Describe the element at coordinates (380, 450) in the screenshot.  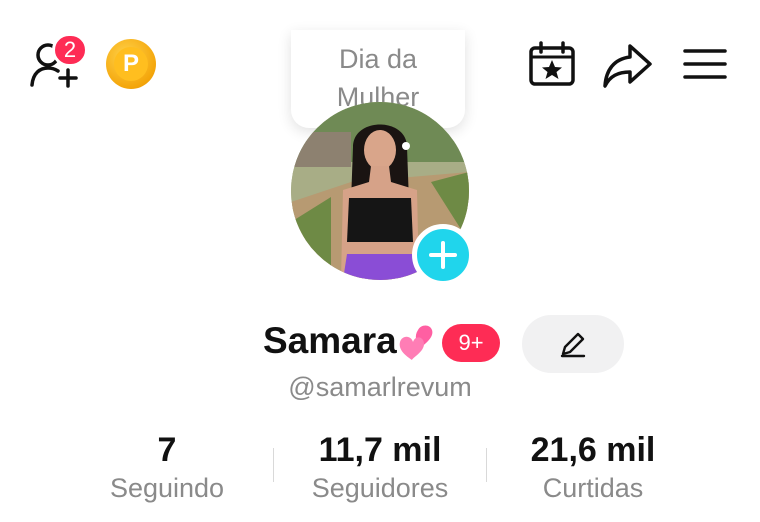
I see `stat-value: 11,7 mil` at that location.